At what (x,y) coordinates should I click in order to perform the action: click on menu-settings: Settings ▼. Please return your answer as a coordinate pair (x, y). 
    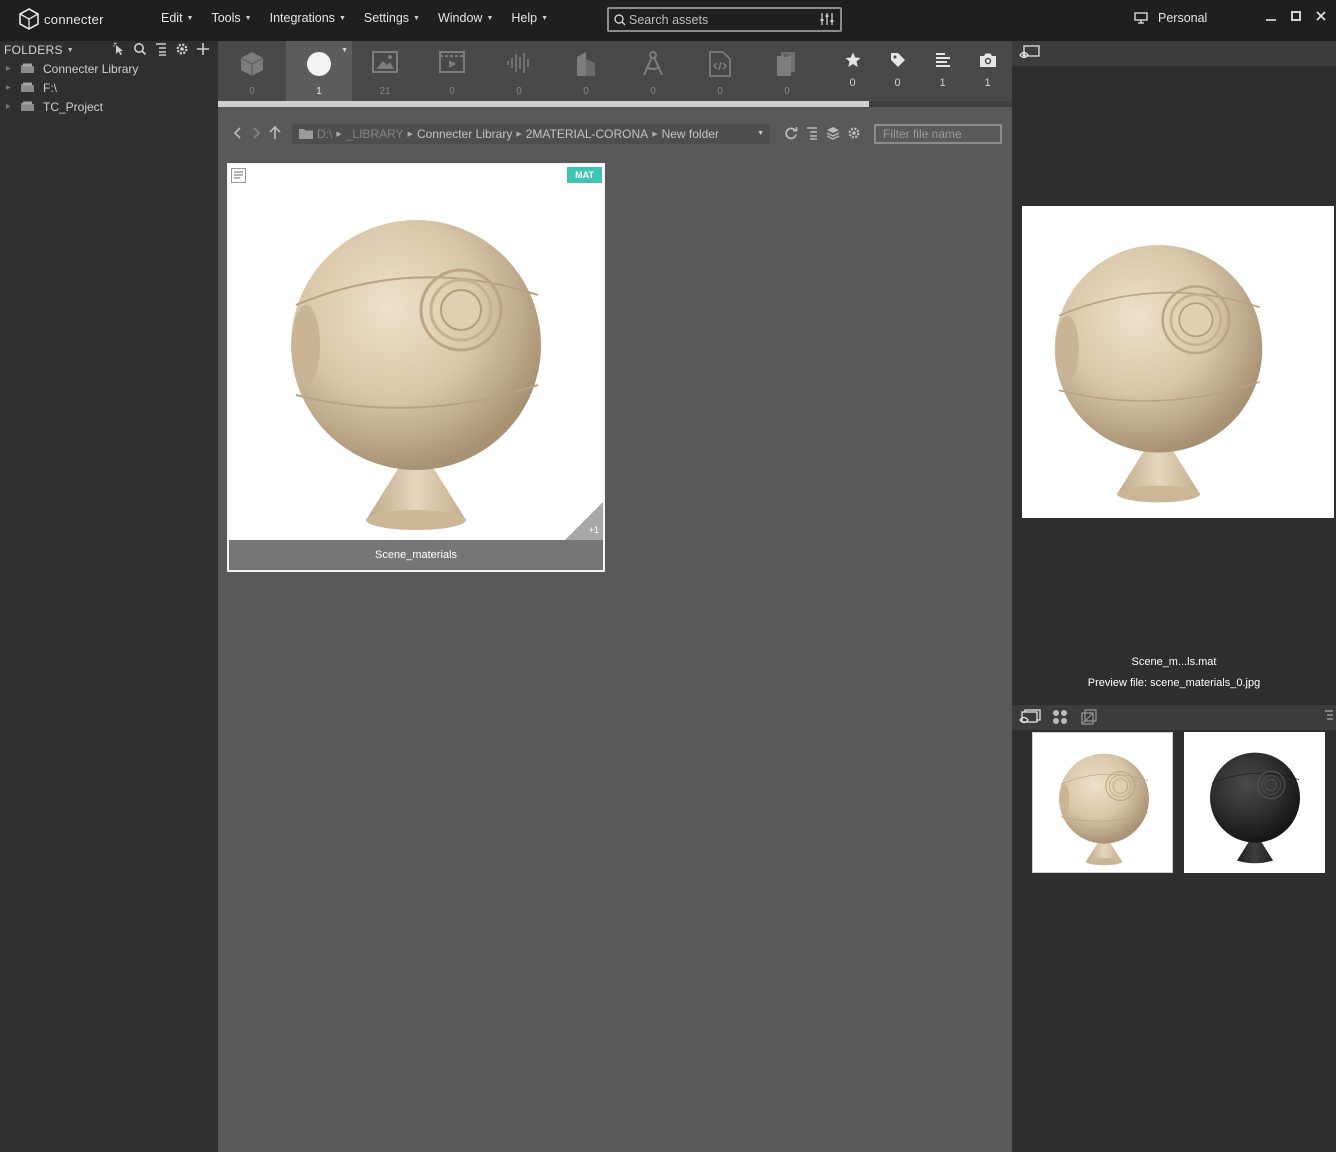
    Looking at the image, I should click on (392, 18).